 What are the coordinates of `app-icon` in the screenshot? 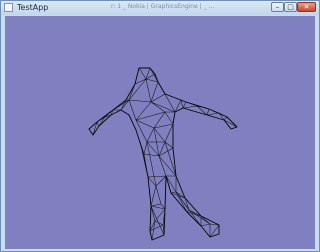 It's located at (8, 7).